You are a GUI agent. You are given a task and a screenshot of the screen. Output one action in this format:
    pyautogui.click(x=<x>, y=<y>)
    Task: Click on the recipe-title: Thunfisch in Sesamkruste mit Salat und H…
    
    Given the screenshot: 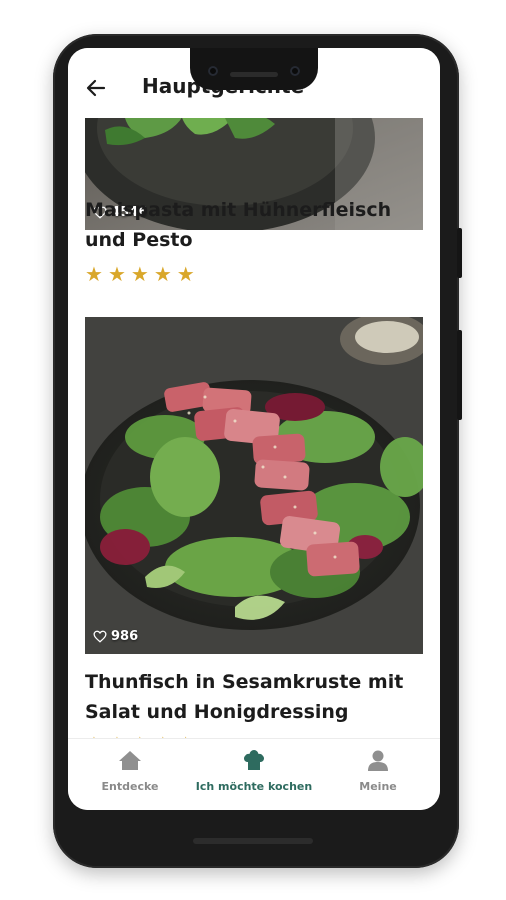 What is the action you would take?
    pyautogui.click(x=250, y=697)
    